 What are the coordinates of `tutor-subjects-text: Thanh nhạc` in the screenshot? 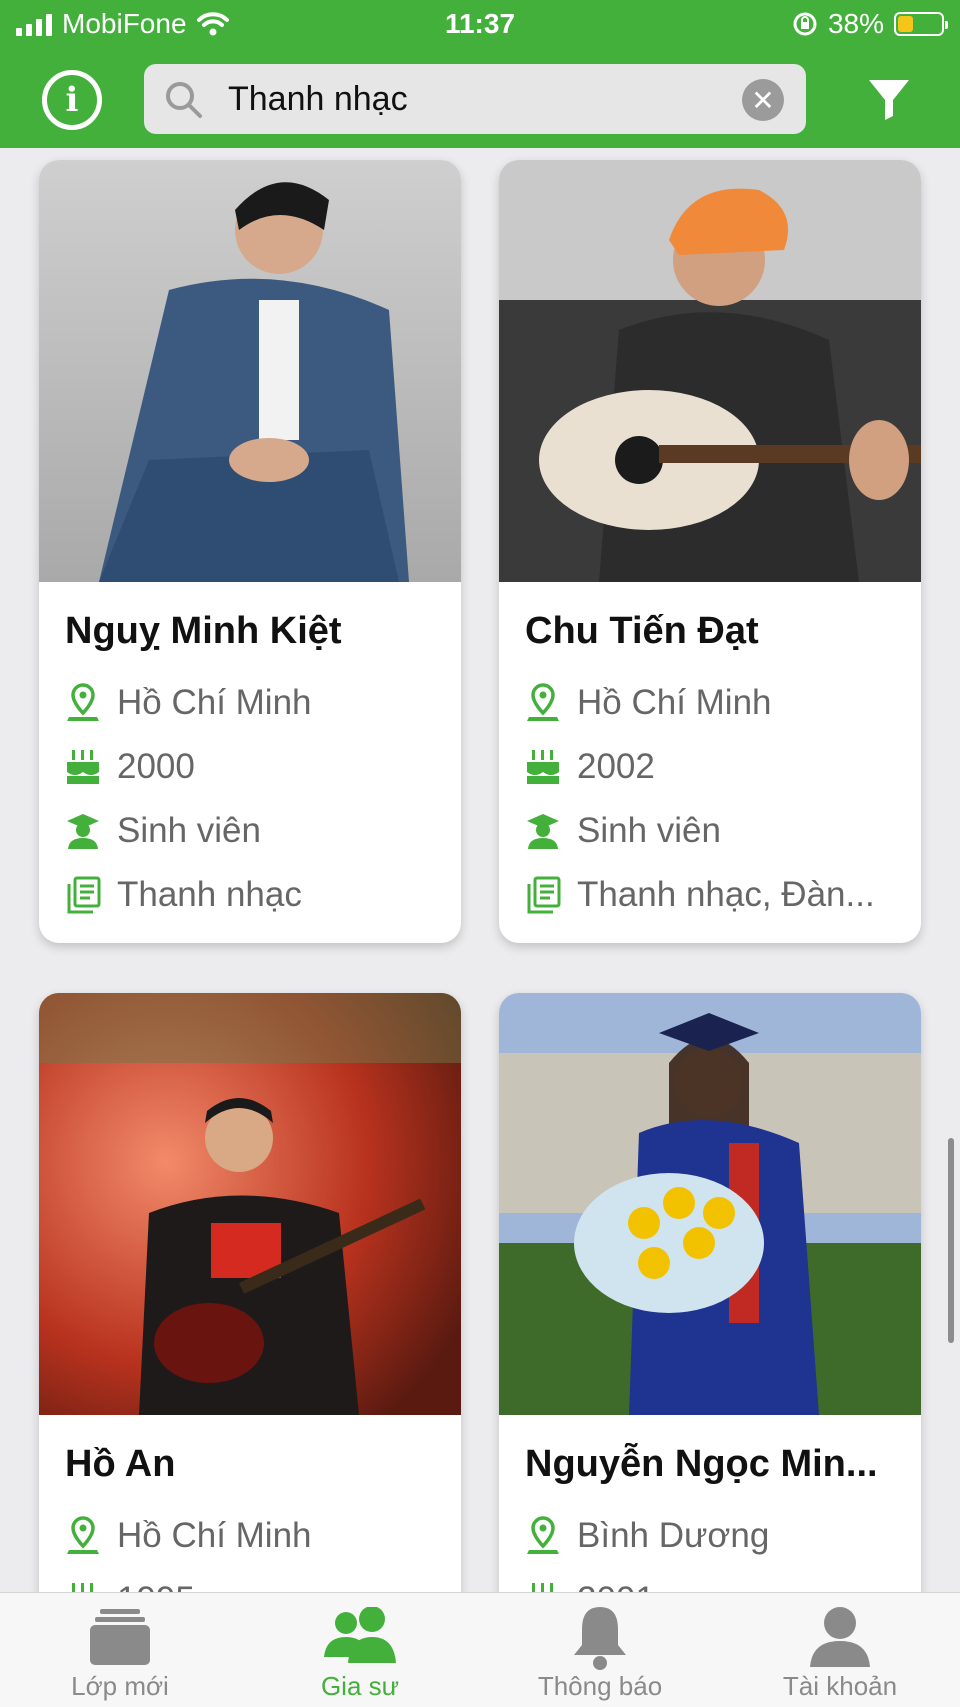 It's located at (209, 894).